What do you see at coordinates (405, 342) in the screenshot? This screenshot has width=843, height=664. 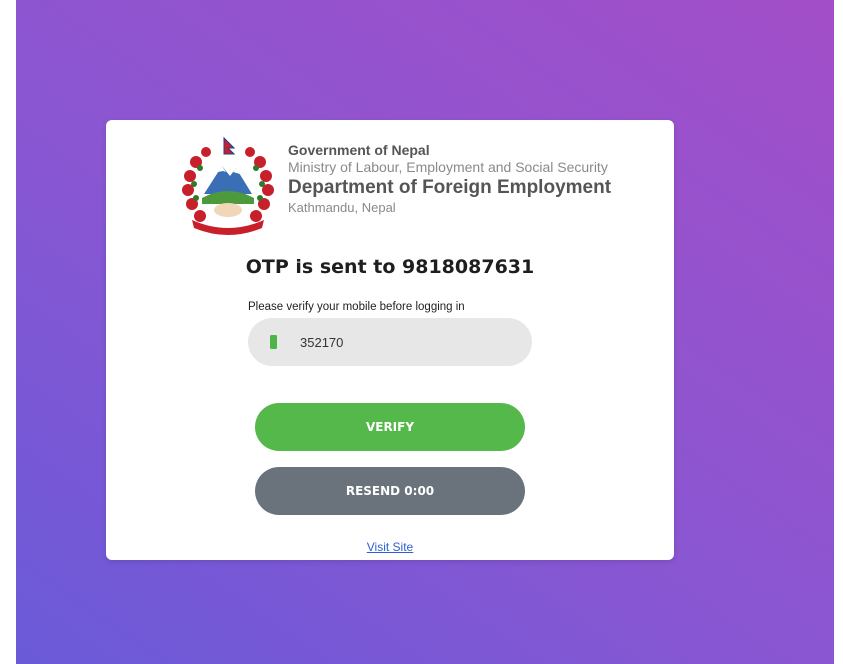 I see `otp-input` at bounding box center [405, 342].